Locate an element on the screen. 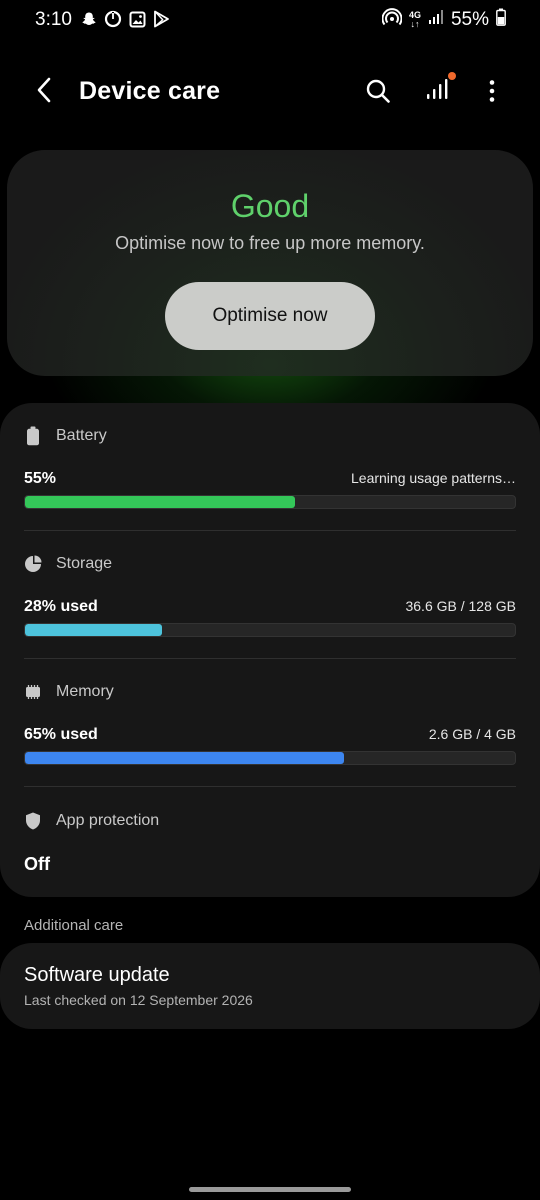 The width and height of the screenshot is (540, 1200). app-protection-section: App protection is located at coordinates (91, 821).